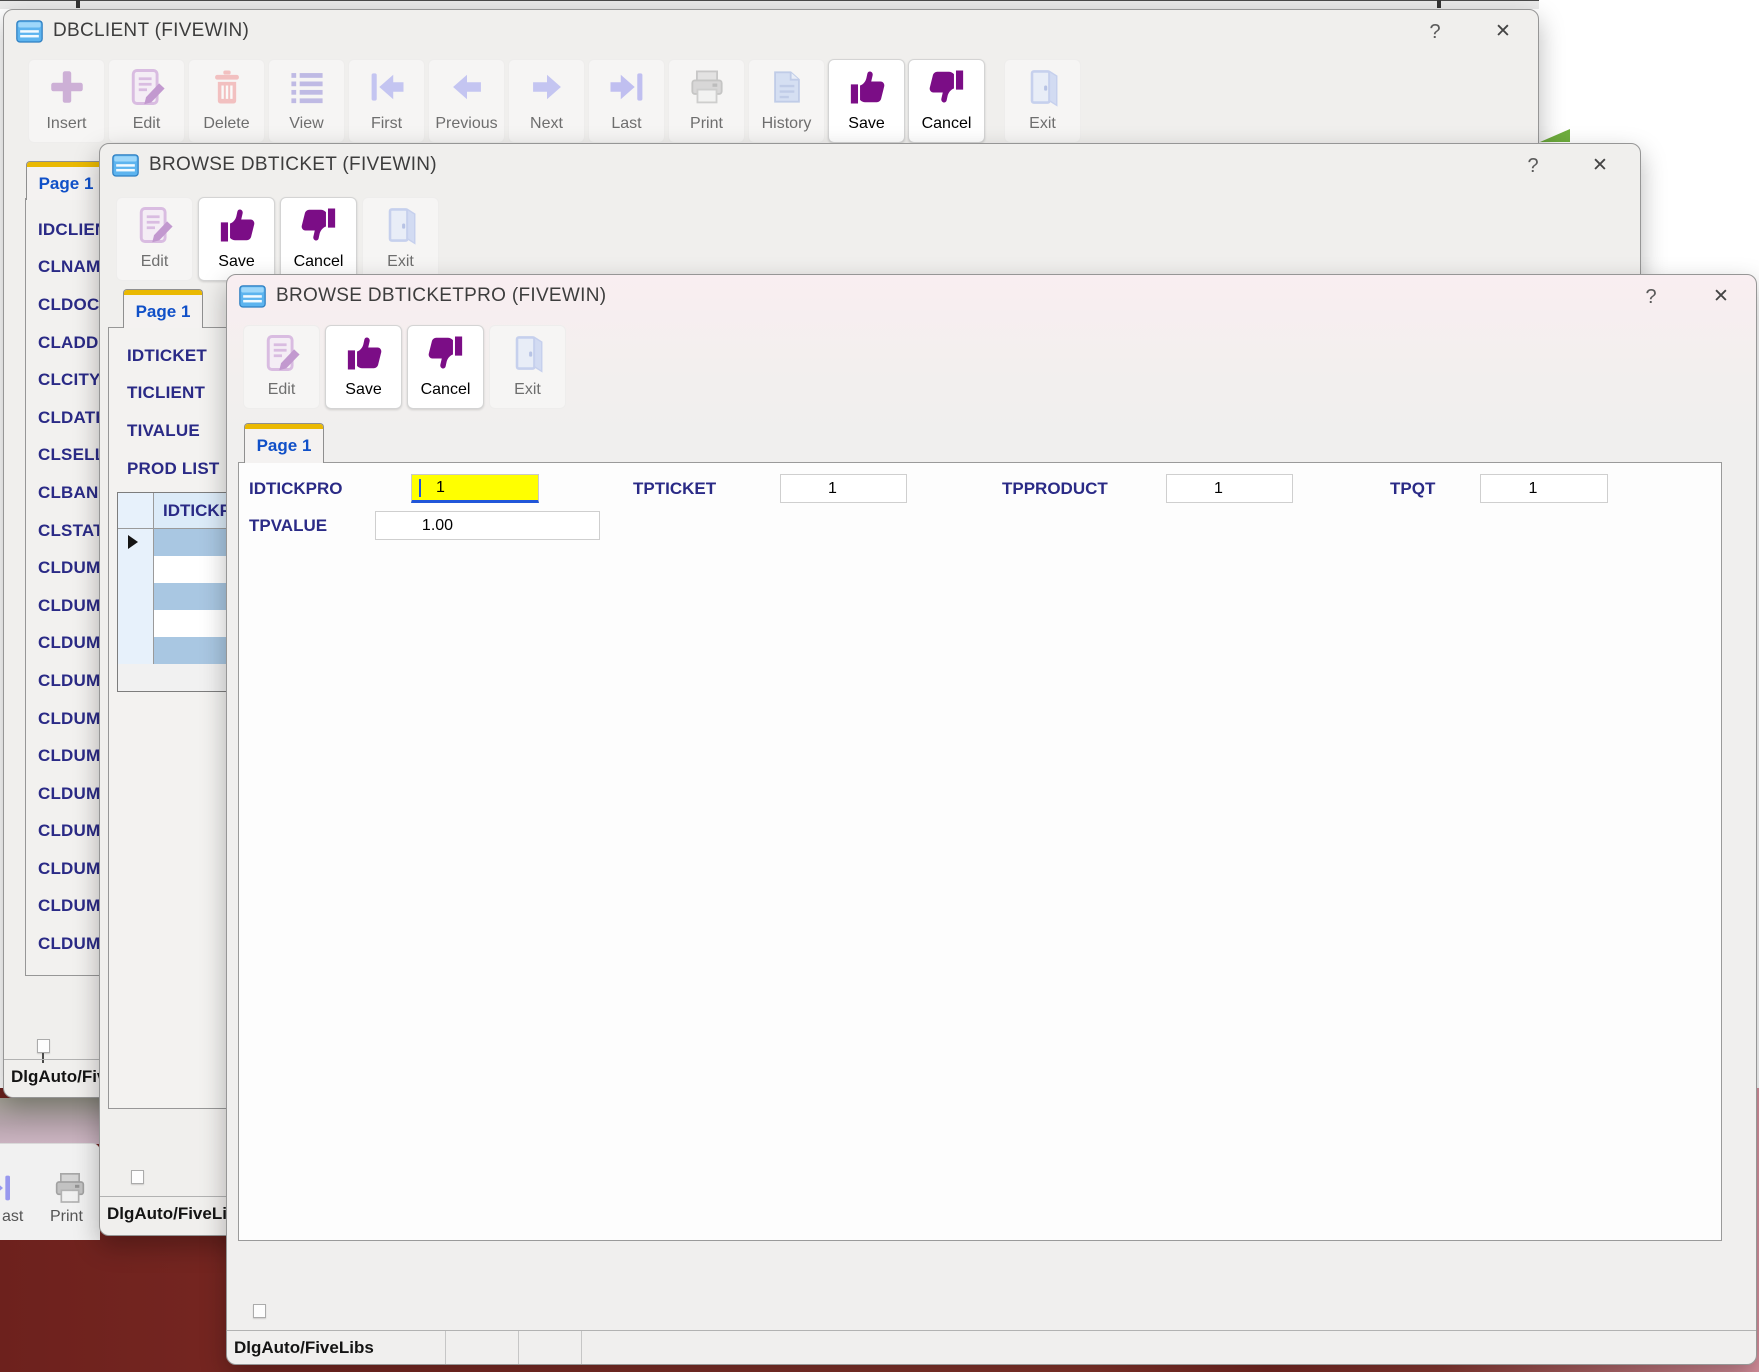 The image size is (1759, 1372). I want to click on last-button: Last, so click(626, 101).